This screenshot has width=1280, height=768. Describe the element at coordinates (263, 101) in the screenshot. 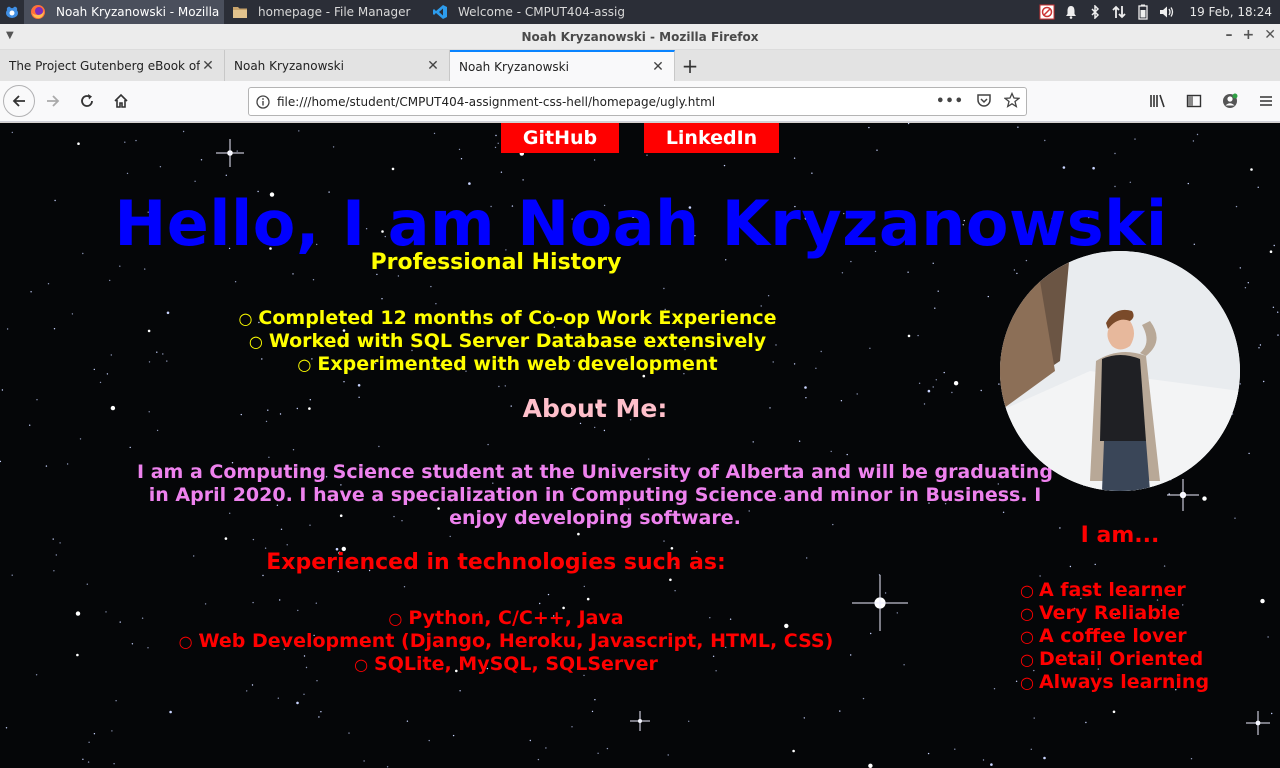

I see `site-info-icon` at that location.